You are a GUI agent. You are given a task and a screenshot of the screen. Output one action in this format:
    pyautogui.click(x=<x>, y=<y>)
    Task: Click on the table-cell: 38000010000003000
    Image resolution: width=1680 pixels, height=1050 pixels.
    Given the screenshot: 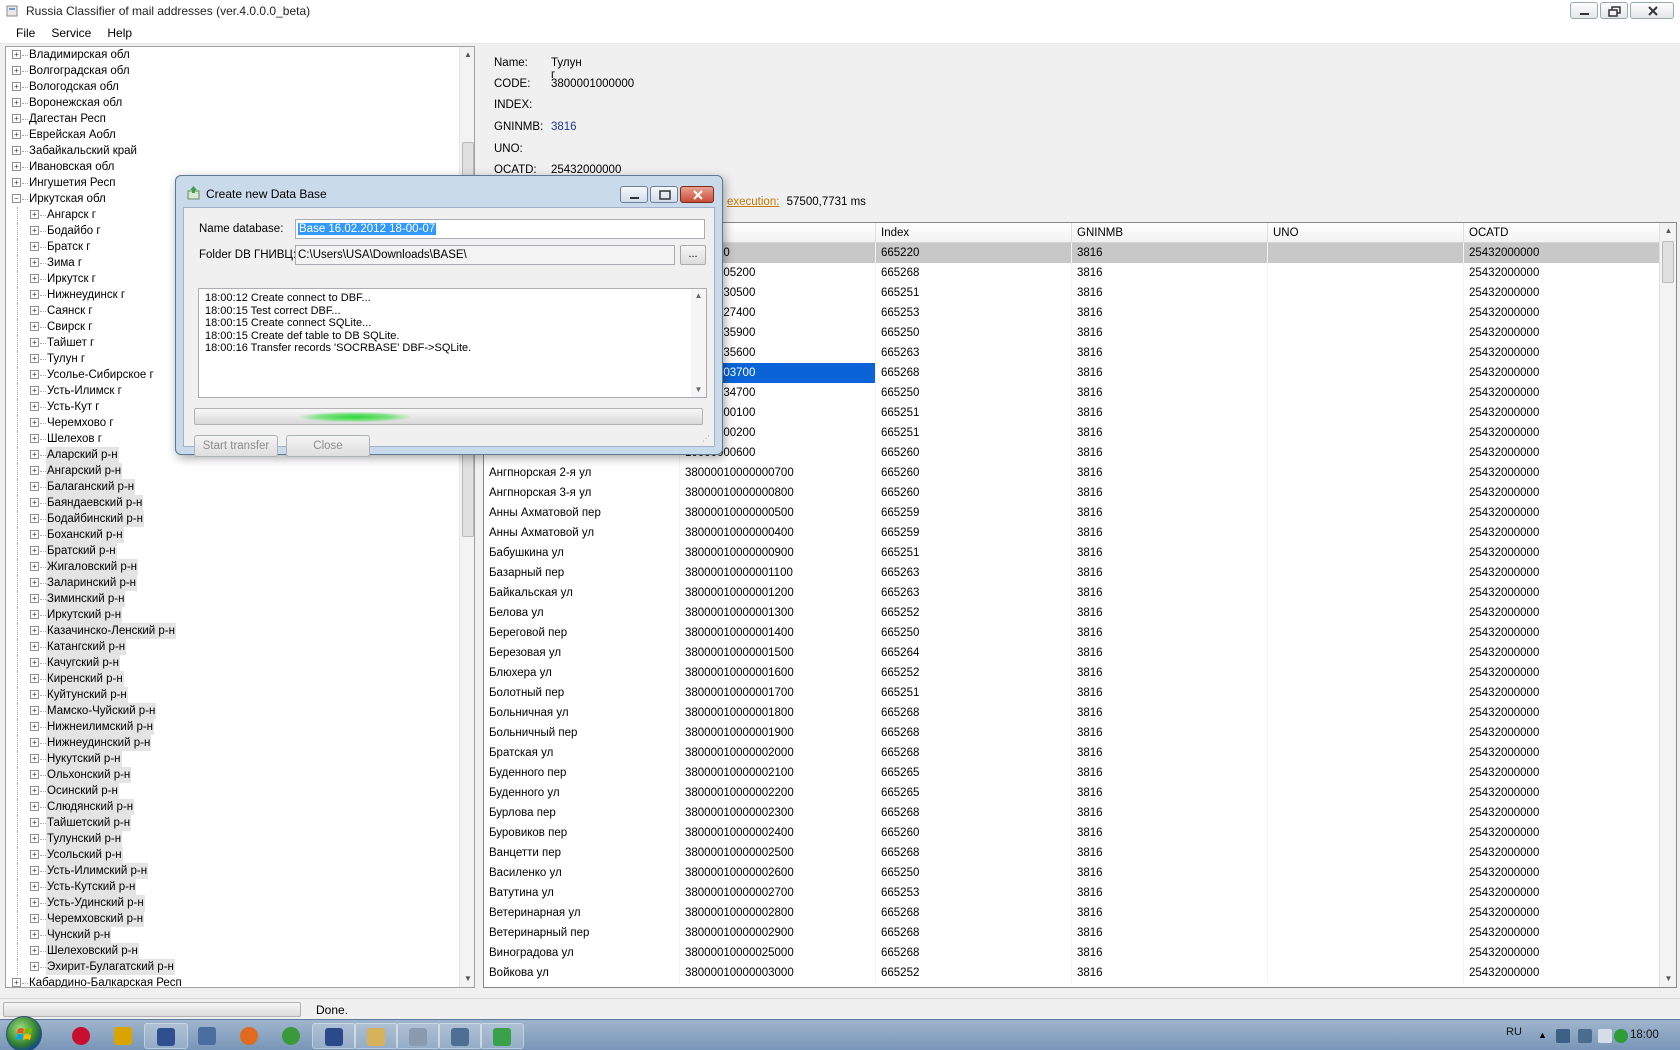 What is the action you would take?
    pyautogui.click(x=778, y=973)
    